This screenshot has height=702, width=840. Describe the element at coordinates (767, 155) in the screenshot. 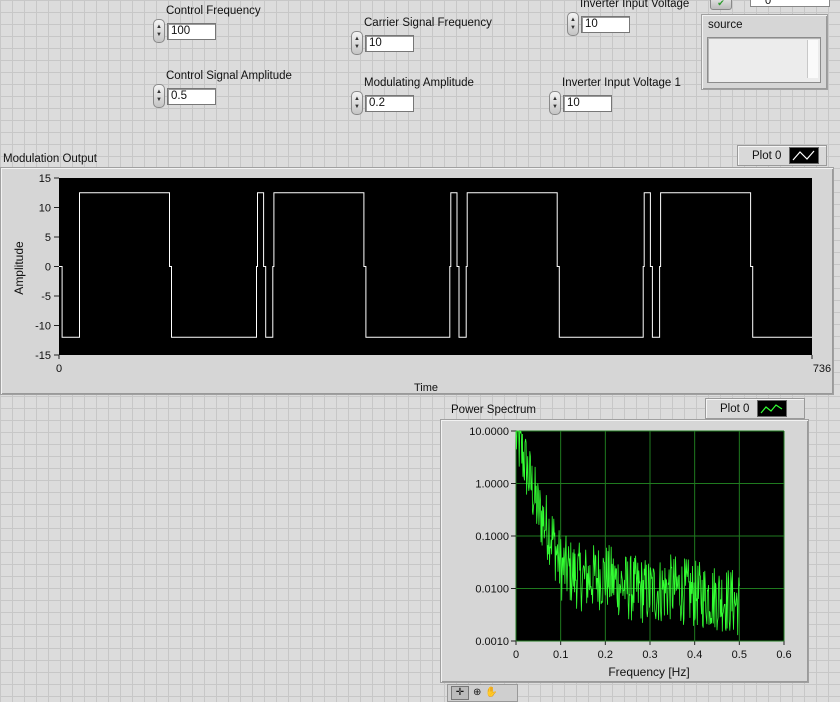

I see `modulation-legend-label: Plot 0` at that location.